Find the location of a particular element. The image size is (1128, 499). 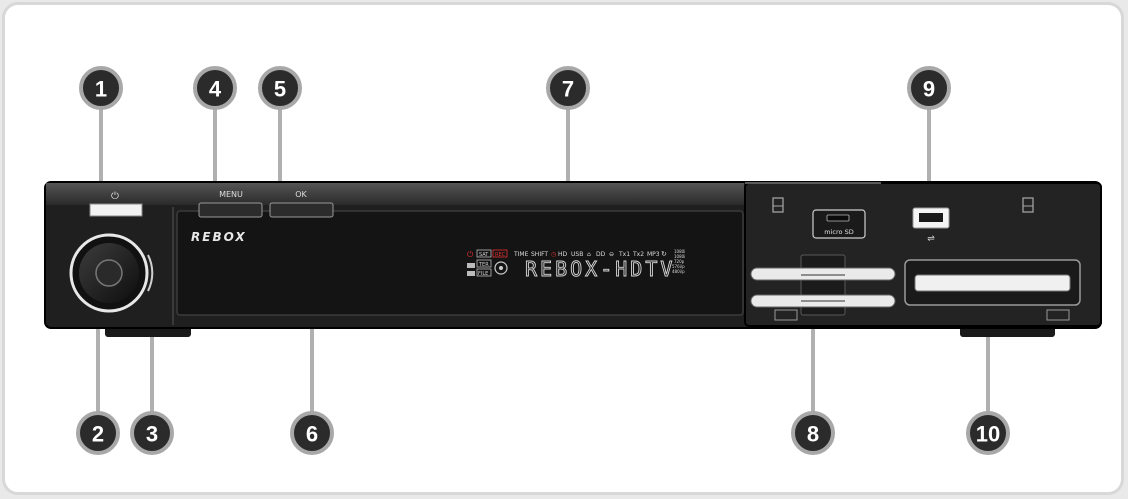

vfd-display-text: REBOX-HDTV is located at coordinates (600, 269).